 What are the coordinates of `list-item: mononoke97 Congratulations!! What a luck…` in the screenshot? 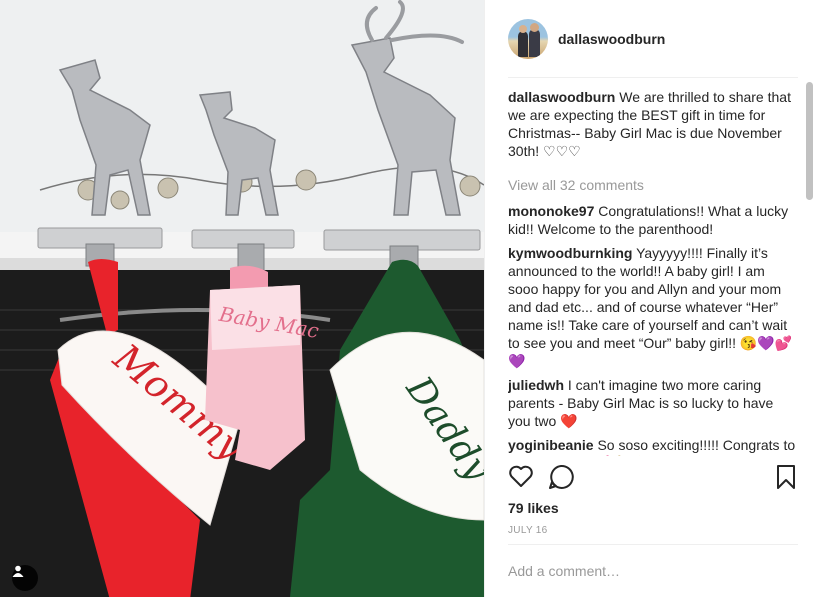 It's located at (653, 220).